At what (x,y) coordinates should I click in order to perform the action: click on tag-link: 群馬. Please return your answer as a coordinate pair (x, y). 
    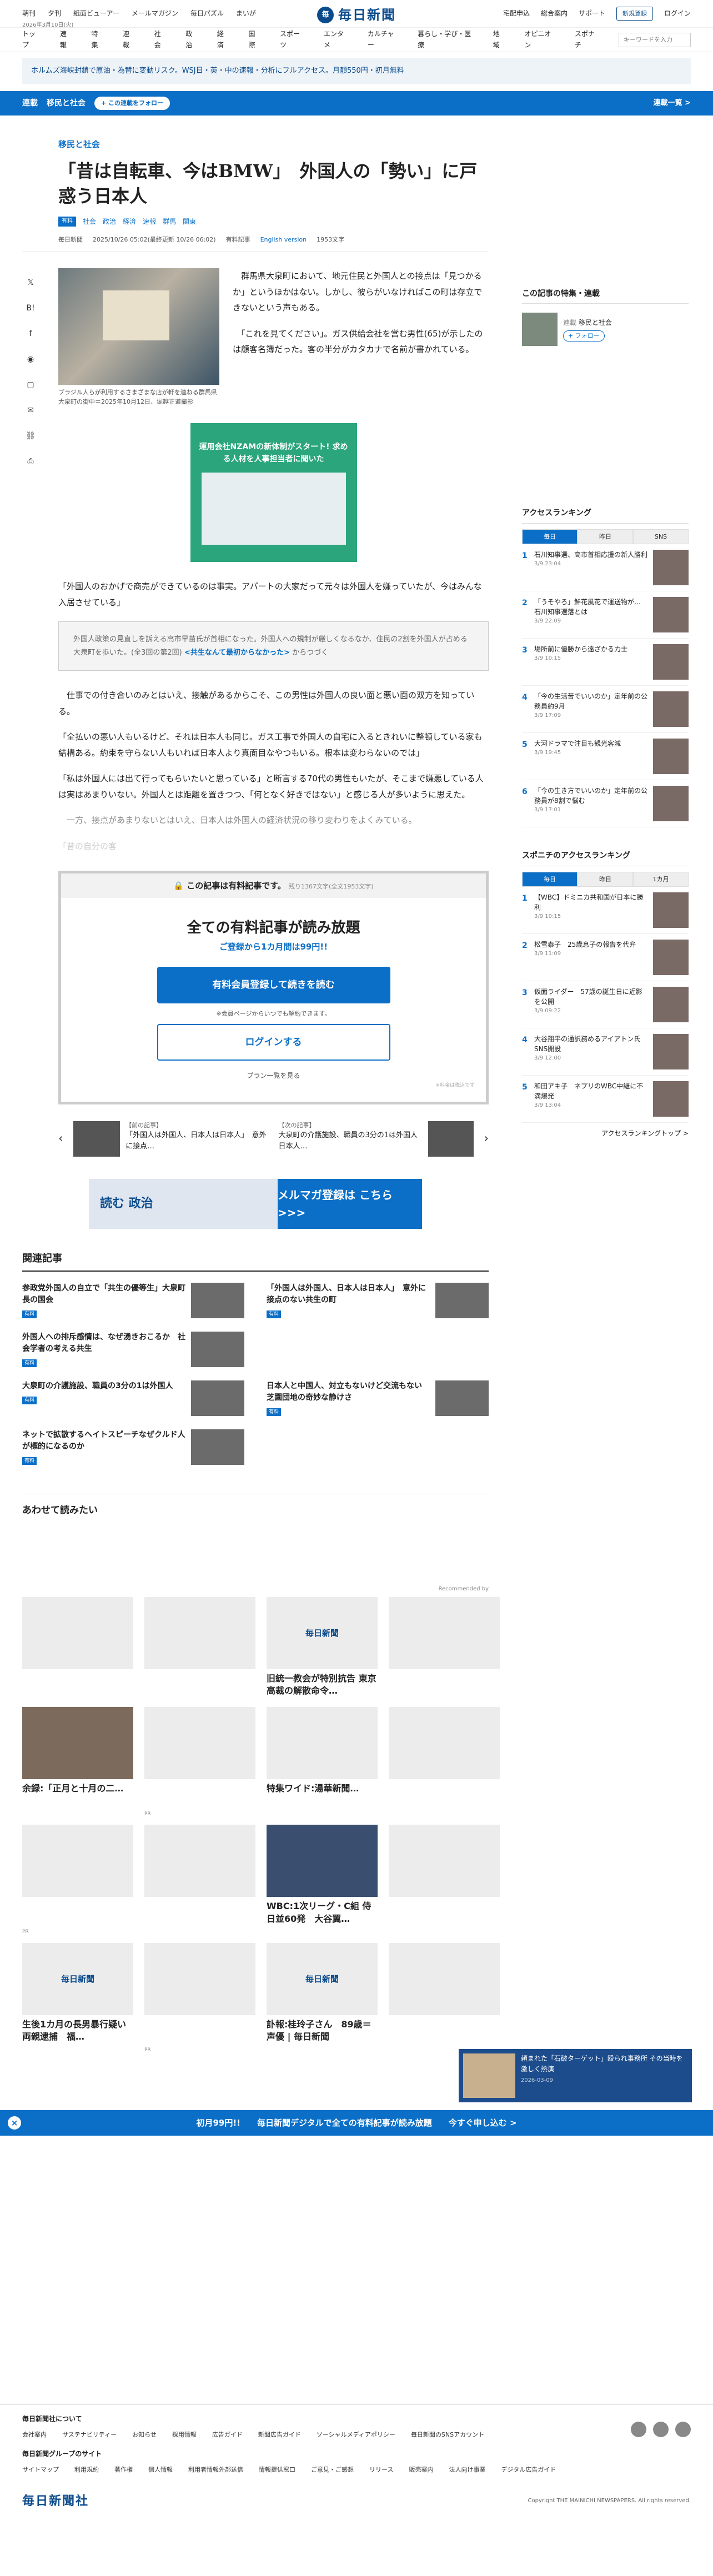
    Looking at the image, I should click on (170, 222).